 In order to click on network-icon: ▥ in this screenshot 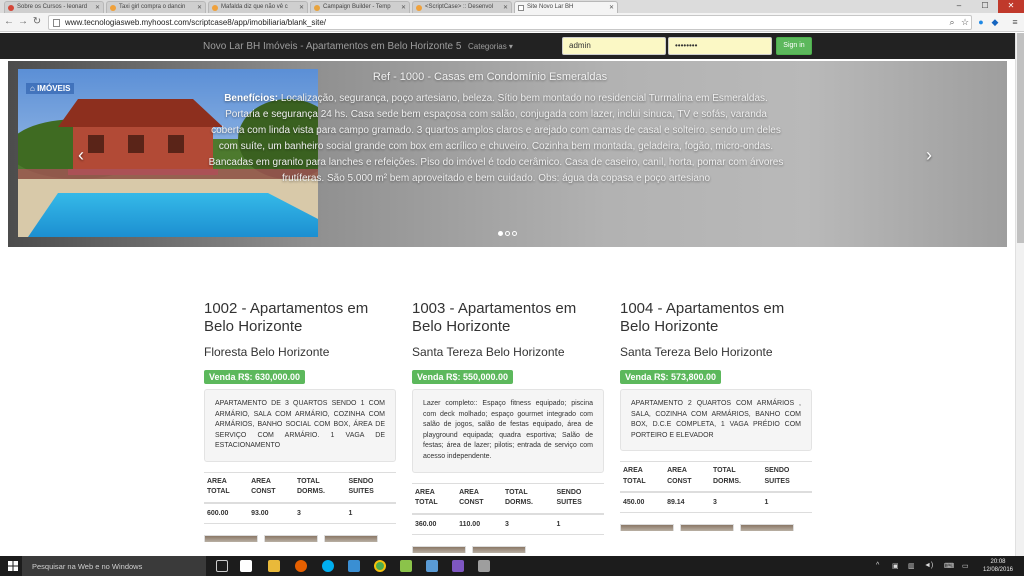, I will do `click(911, 566)`.